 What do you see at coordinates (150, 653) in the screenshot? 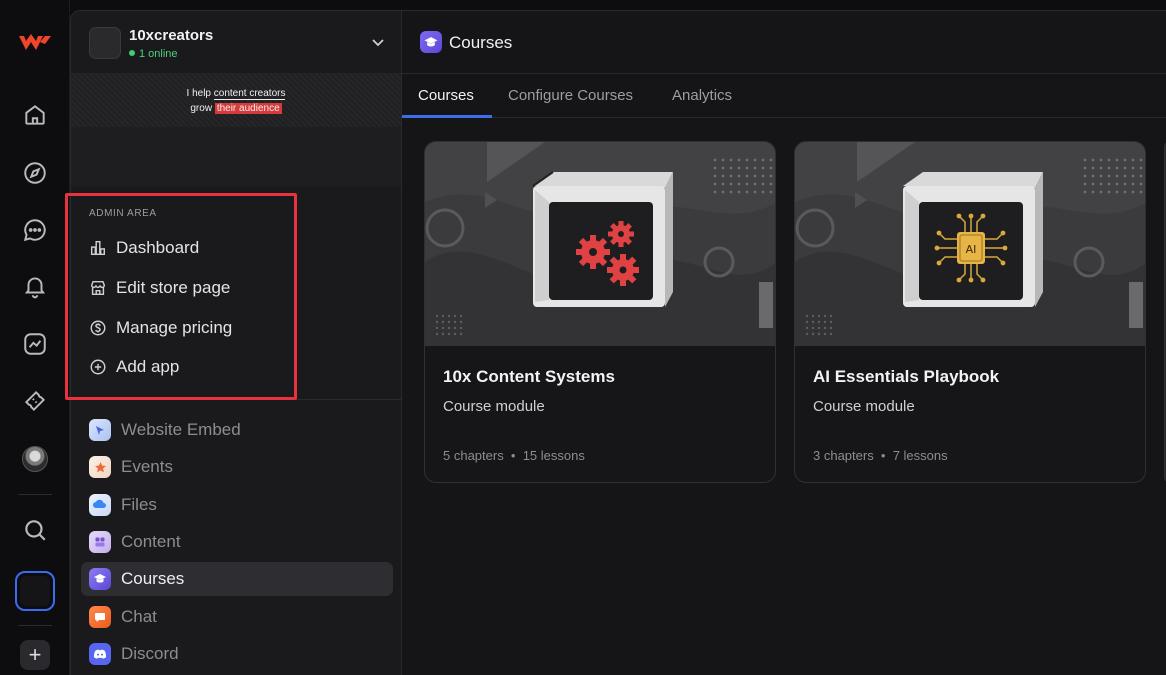
I see `sidebar-item-label: Discord` at bounding box center [150, 653].